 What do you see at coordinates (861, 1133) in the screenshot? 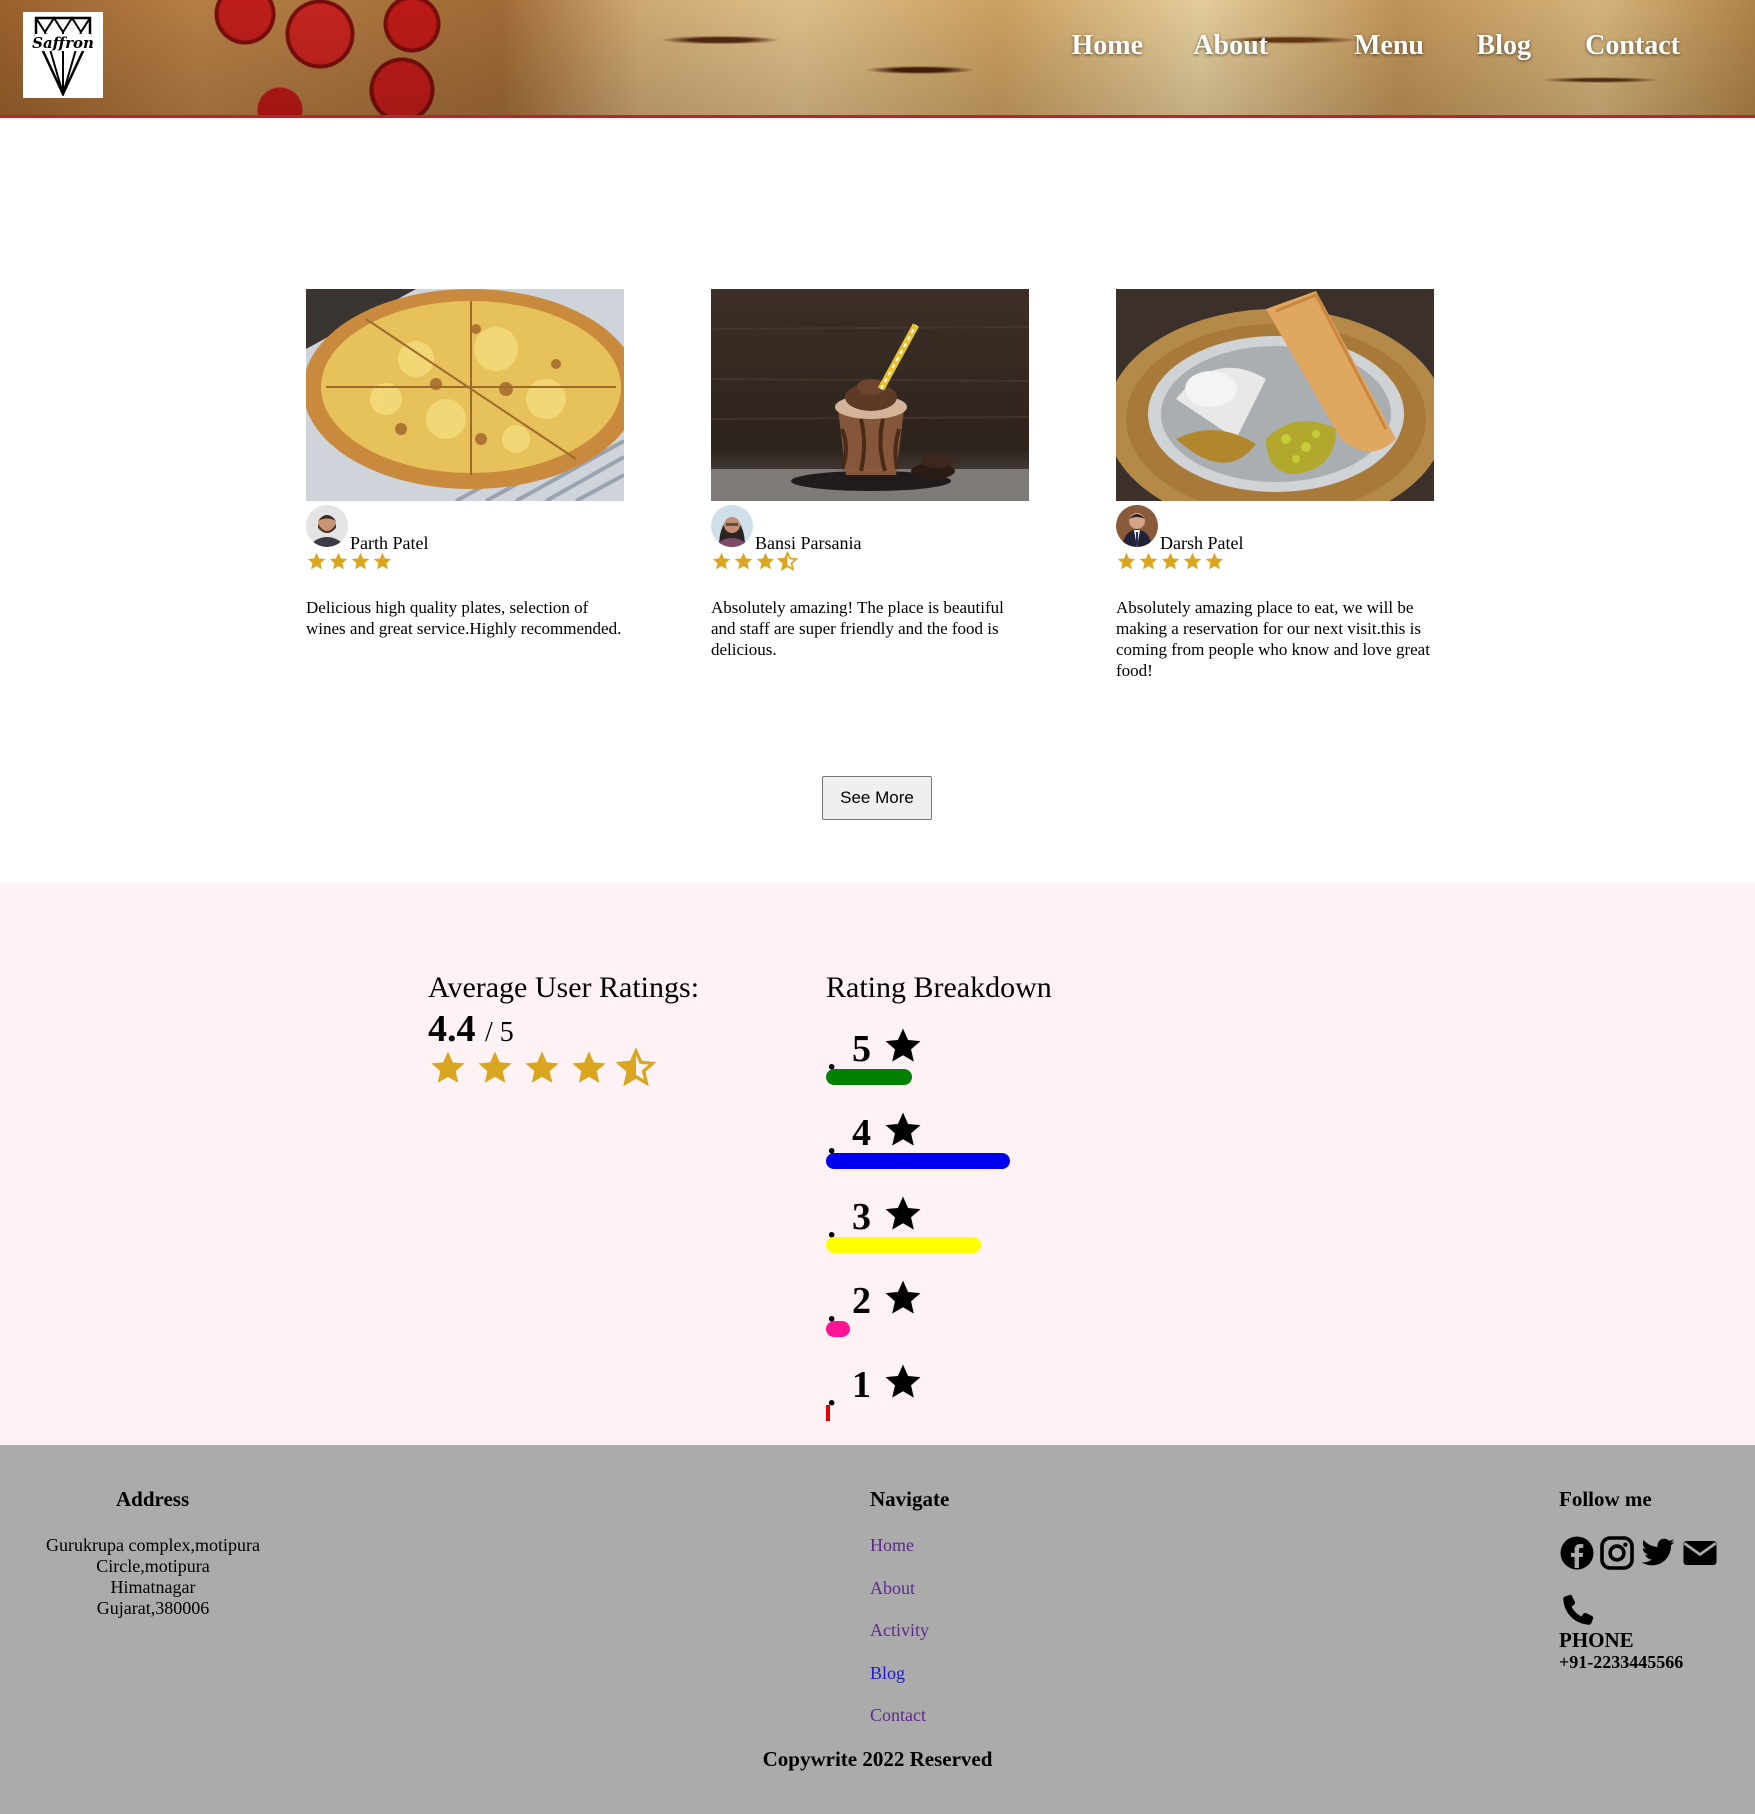
I see `breakdown-star-count: 4` at bounding box center [861, 1133].